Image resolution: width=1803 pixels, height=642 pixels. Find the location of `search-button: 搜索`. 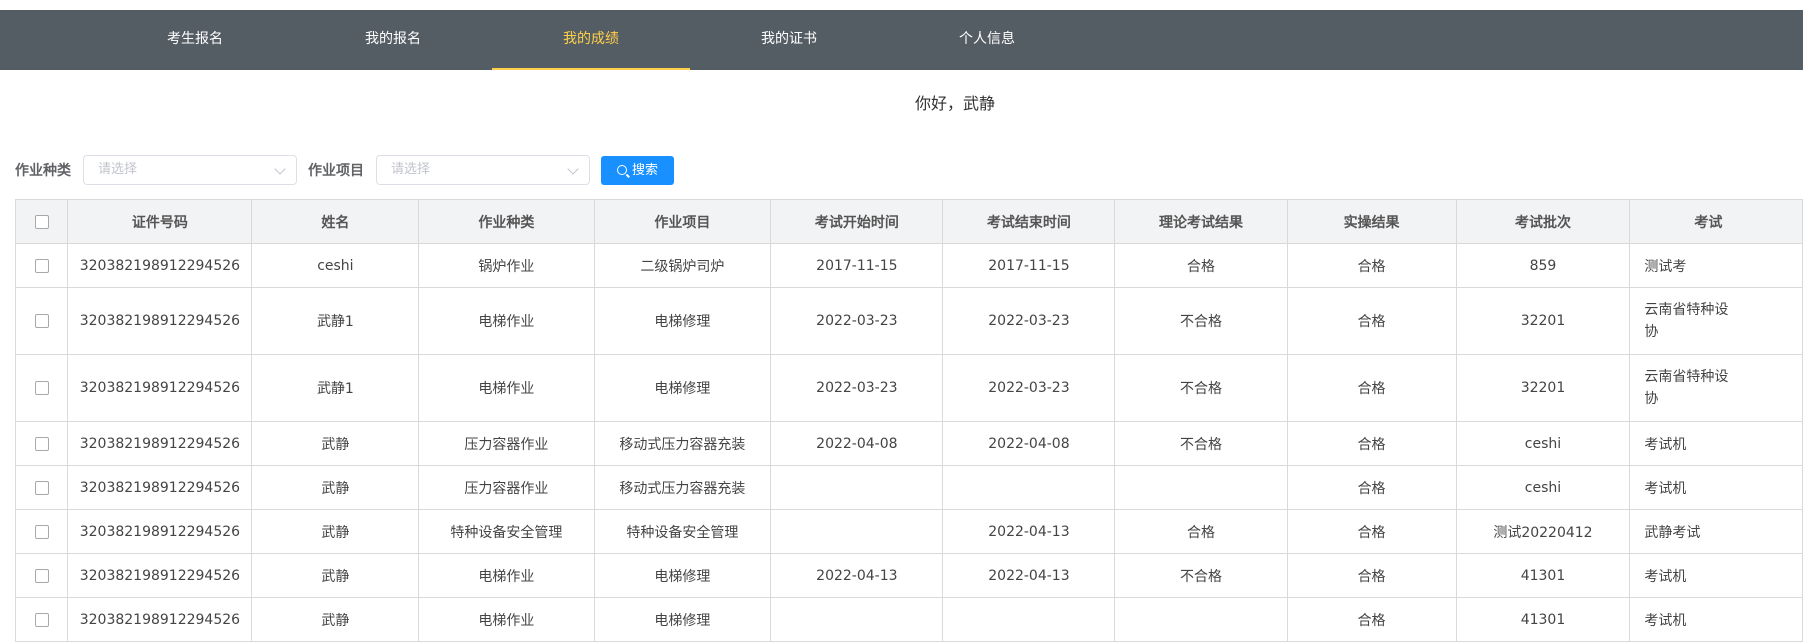

search-button: 搜索 is located at coordinates (637, 170).